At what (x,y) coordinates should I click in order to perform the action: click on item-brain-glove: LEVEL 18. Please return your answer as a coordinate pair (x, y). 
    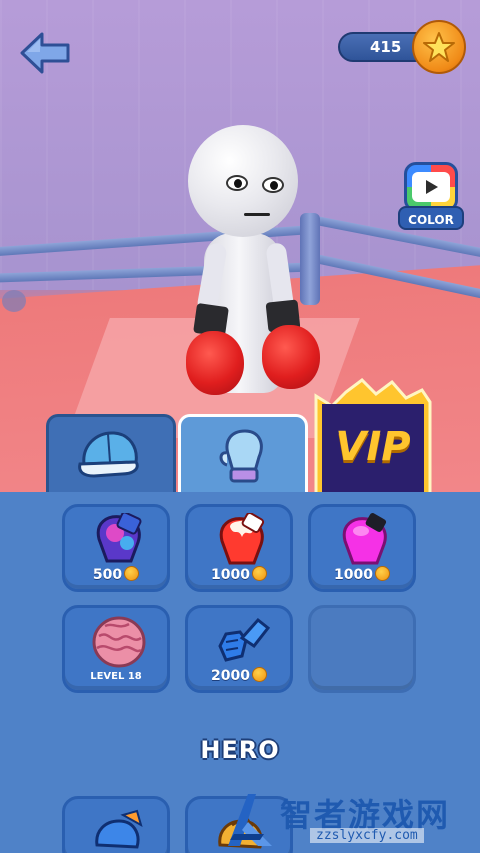
    Looking at the image, I should click on (116, 649).